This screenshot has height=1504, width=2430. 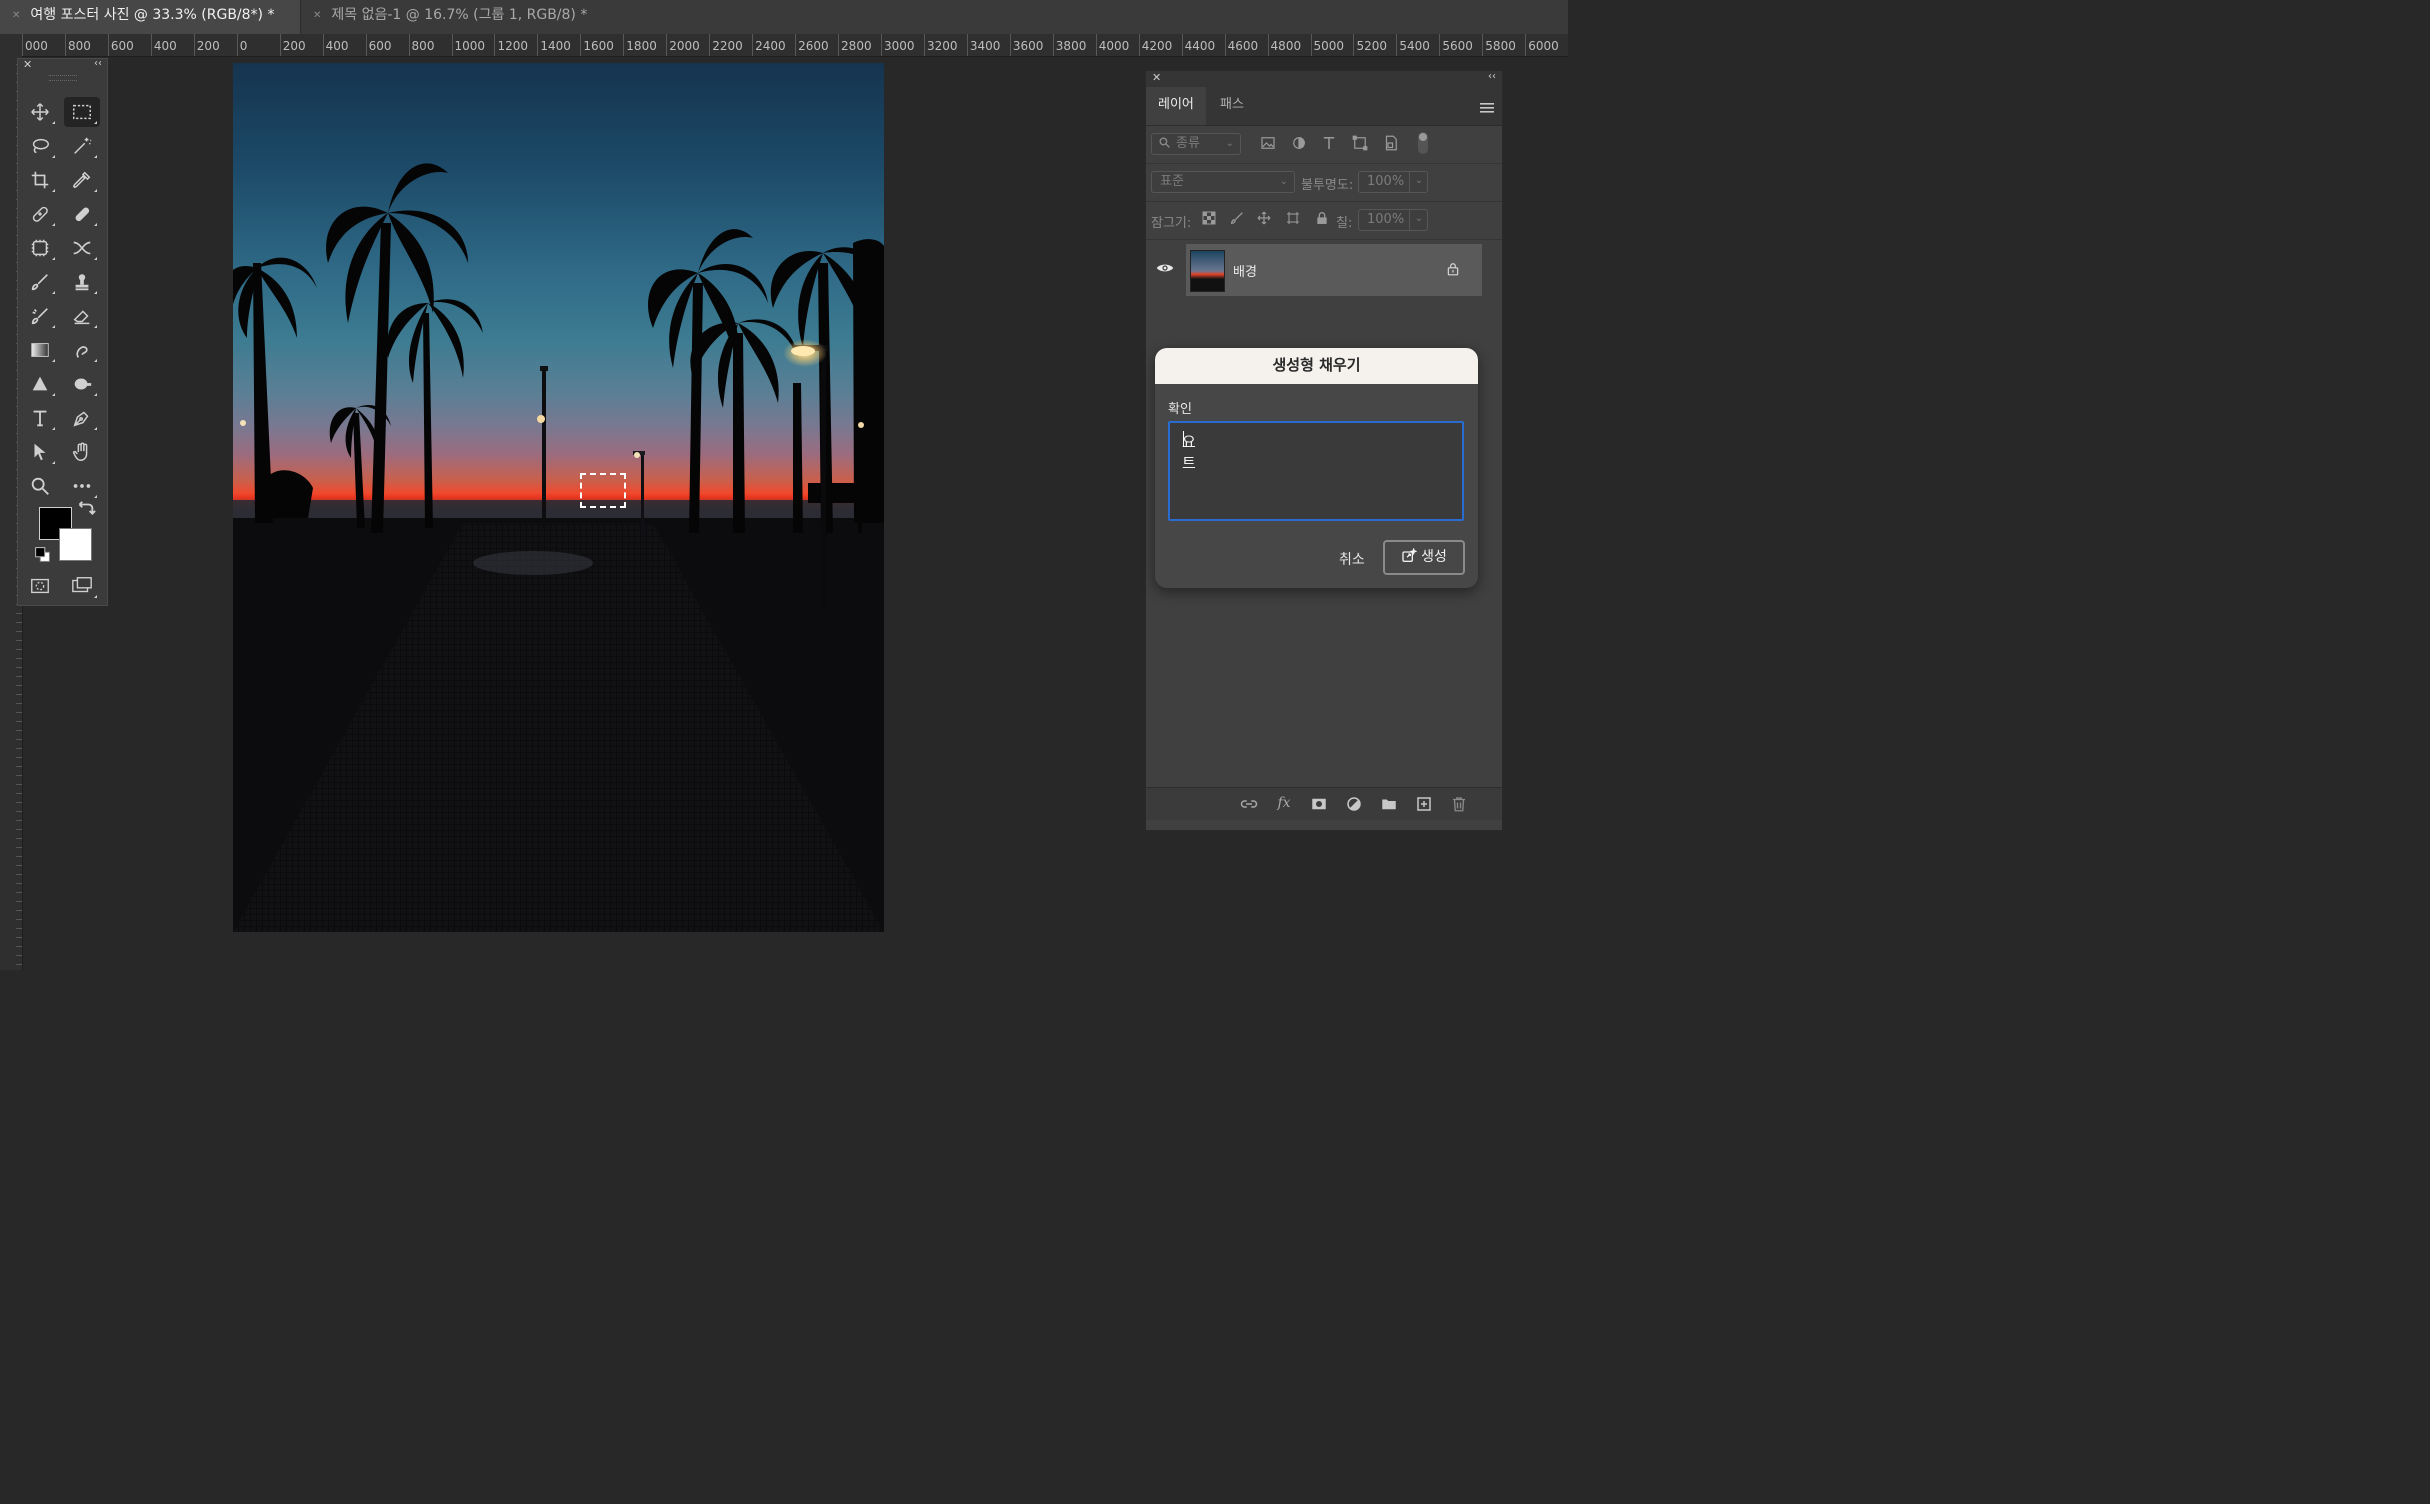 What do you see at coordinates (40, 586) in the screenshot?
I see `quick-mask-icon` at bounding box center [40, 586].